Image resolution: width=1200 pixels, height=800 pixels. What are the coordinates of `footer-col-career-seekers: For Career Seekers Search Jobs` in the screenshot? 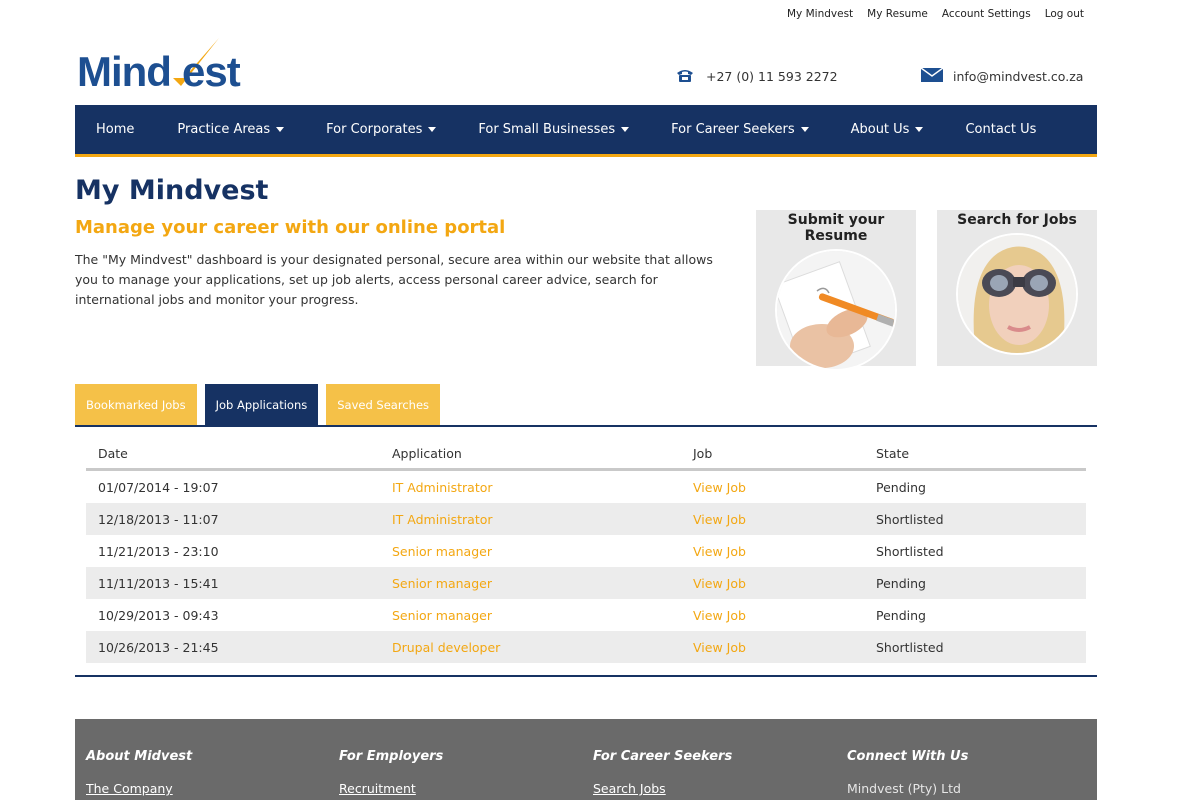 It's located at (662, 772).